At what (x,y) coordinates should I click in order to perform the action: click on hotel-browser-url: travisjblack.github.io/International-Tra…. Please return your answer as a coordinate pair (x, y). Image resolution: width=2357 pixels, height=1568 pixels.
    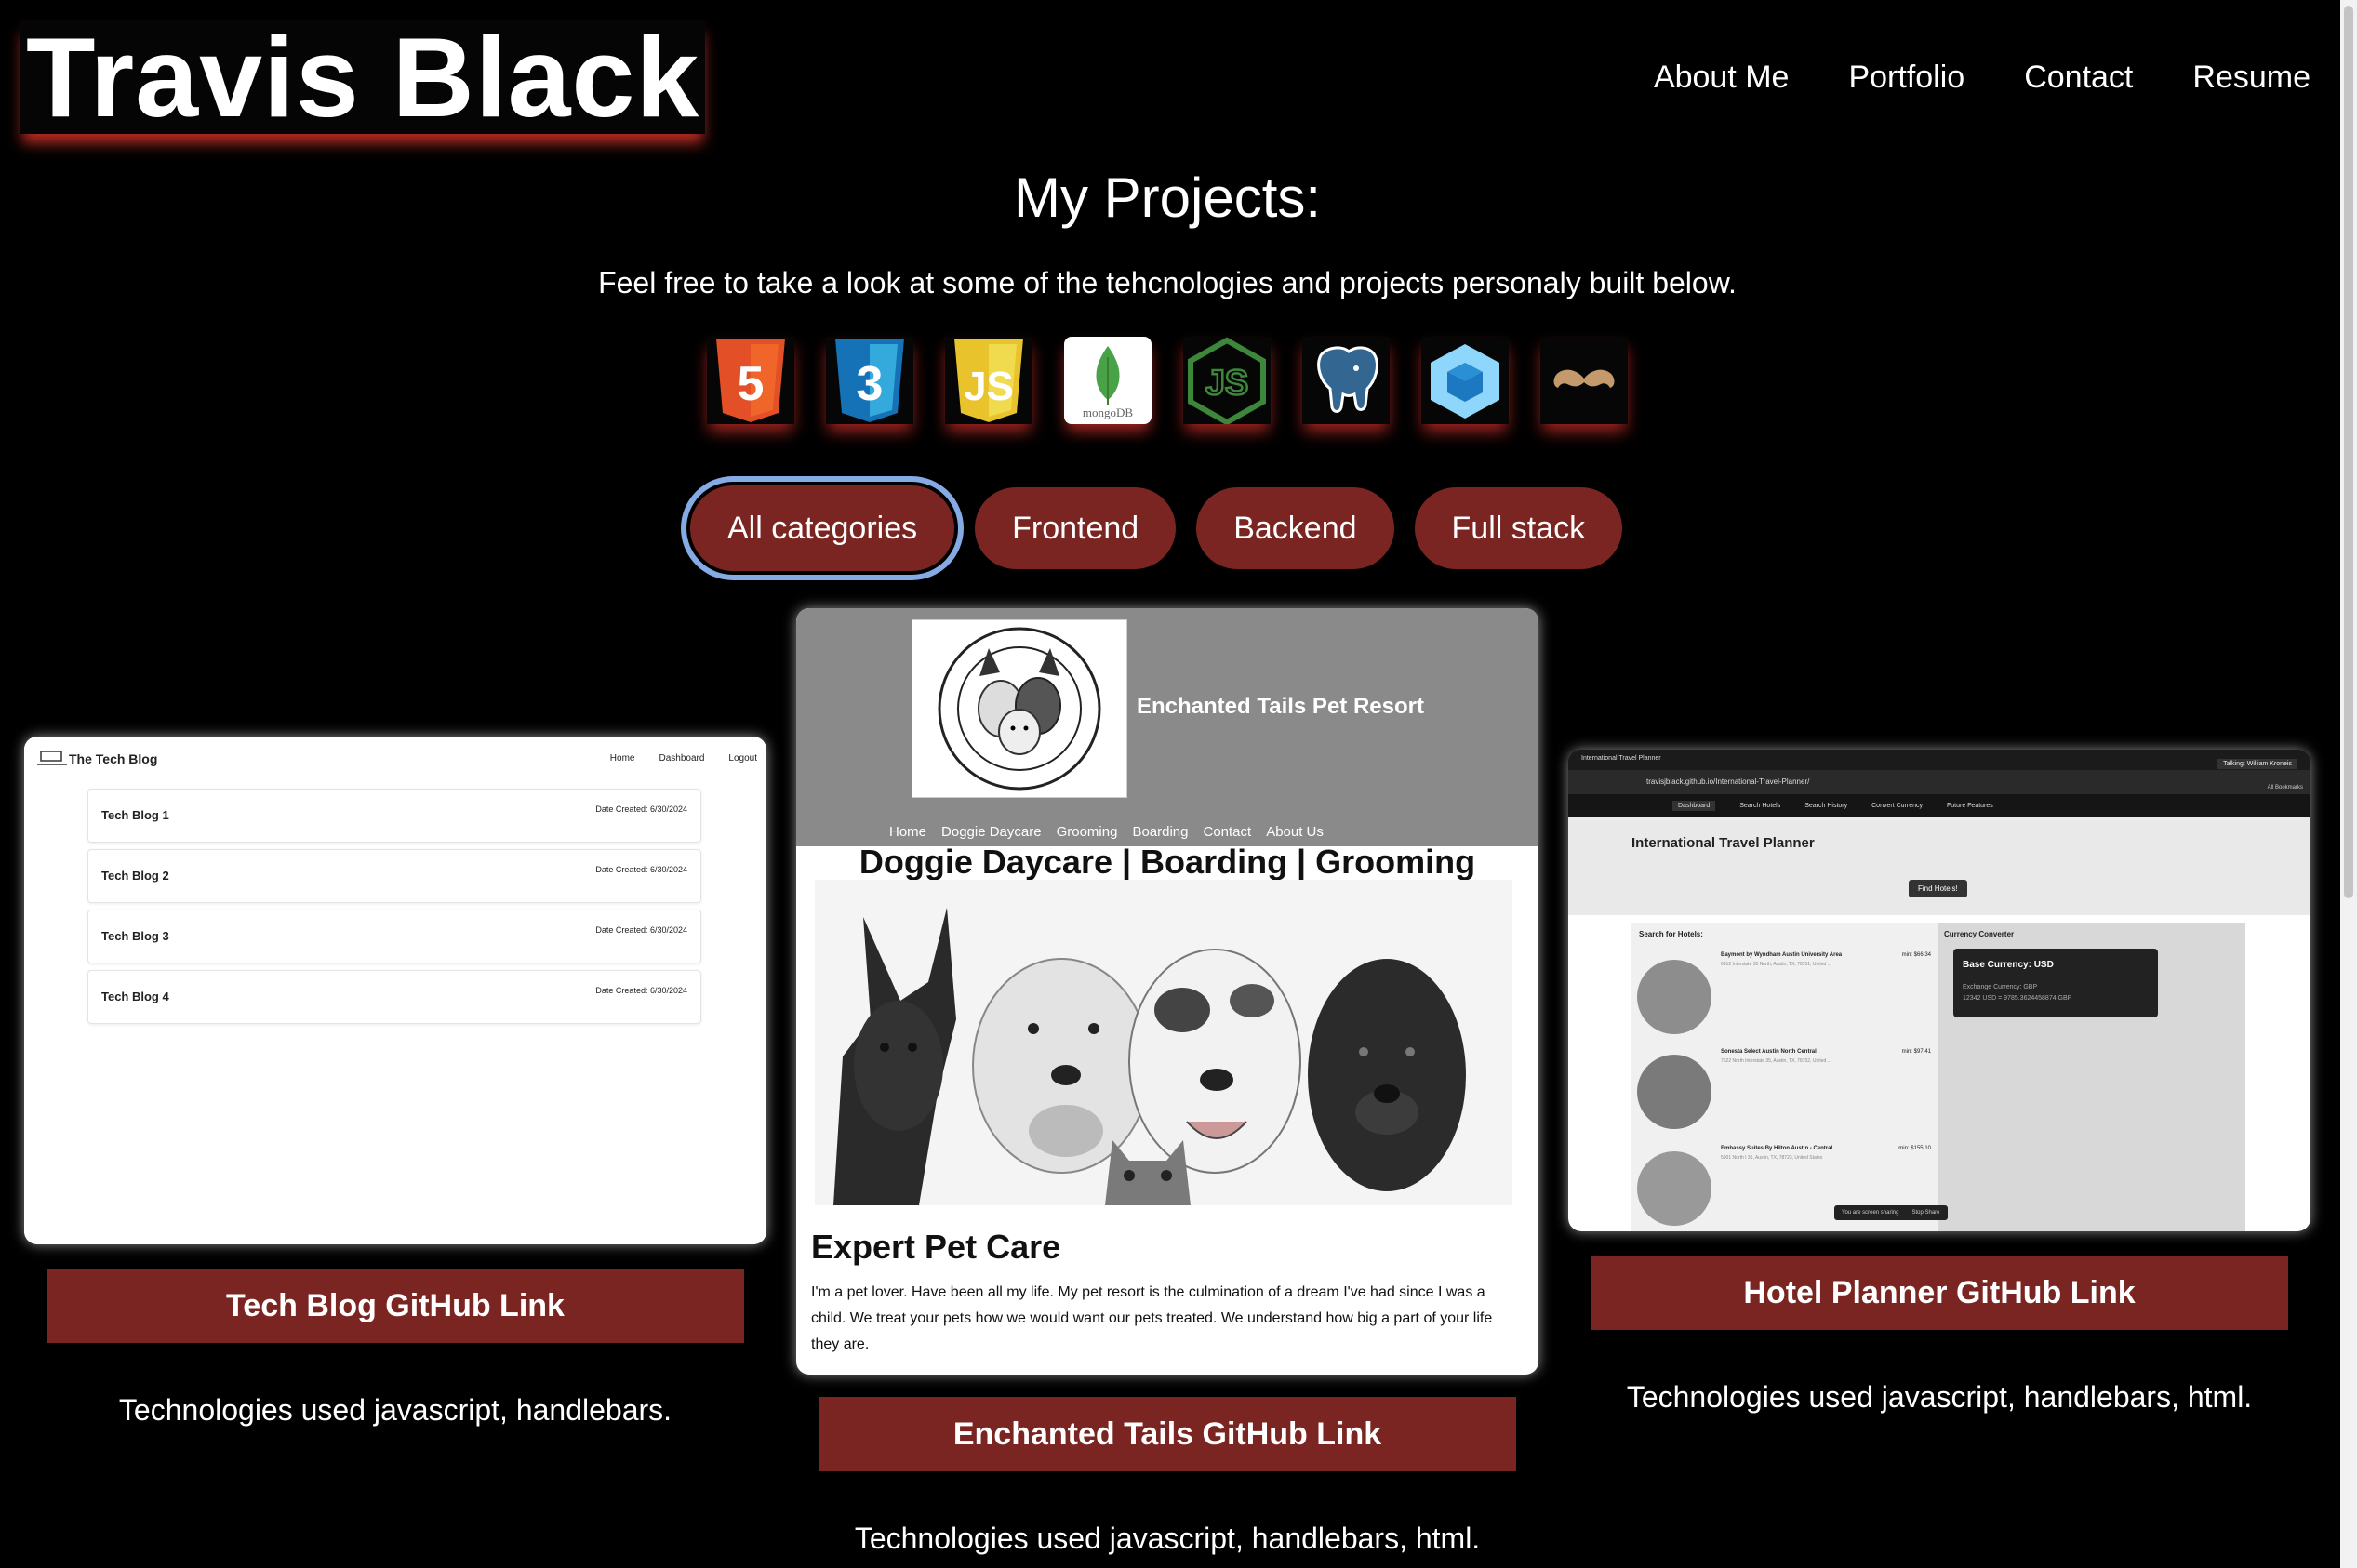
    Looking at the image, I should click on (1728, 781).